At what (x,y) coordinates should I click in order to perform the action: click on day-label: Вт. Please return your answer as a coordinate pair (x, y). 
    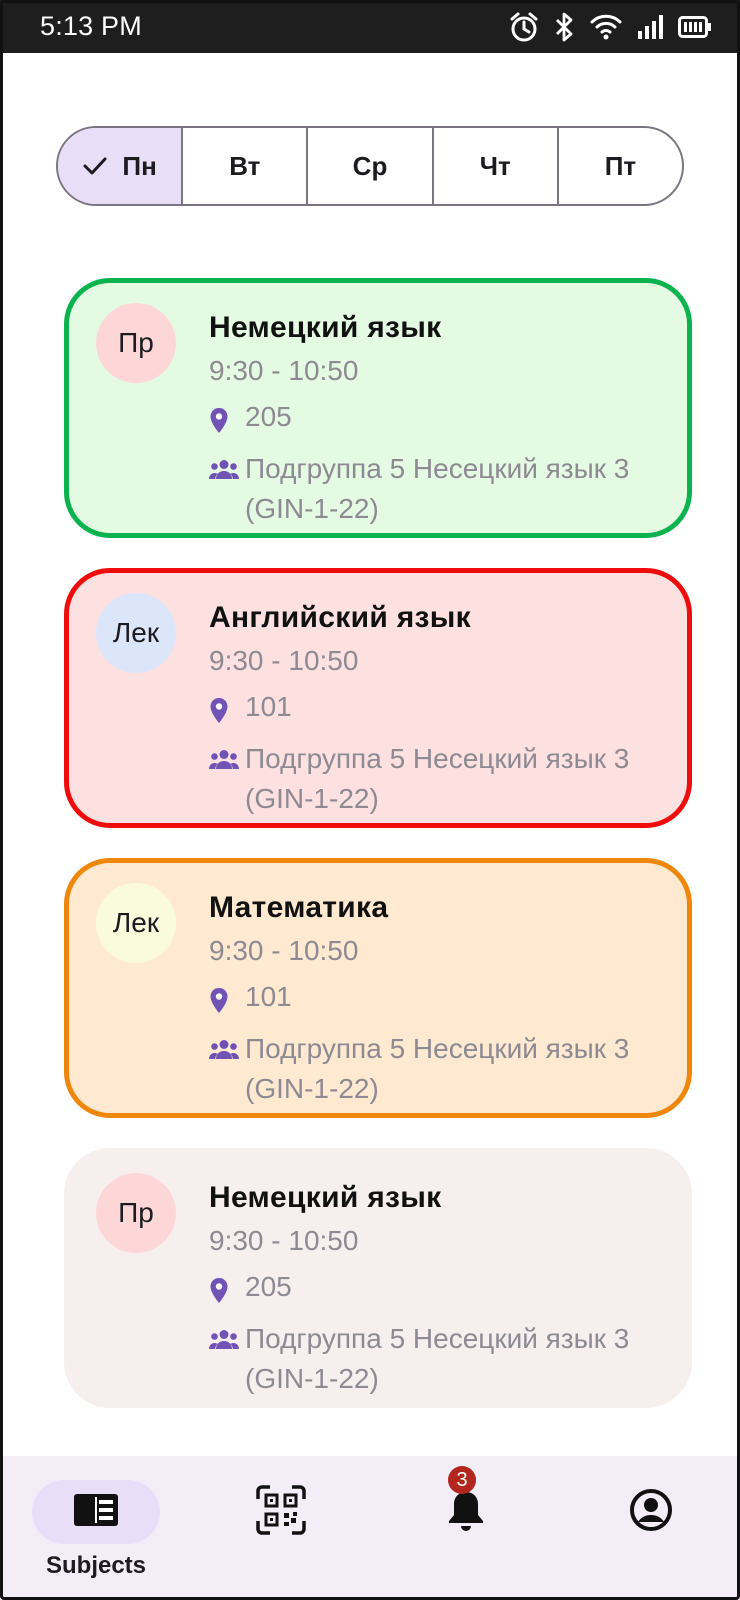
    Looking at the image, I should click on (245, 165).